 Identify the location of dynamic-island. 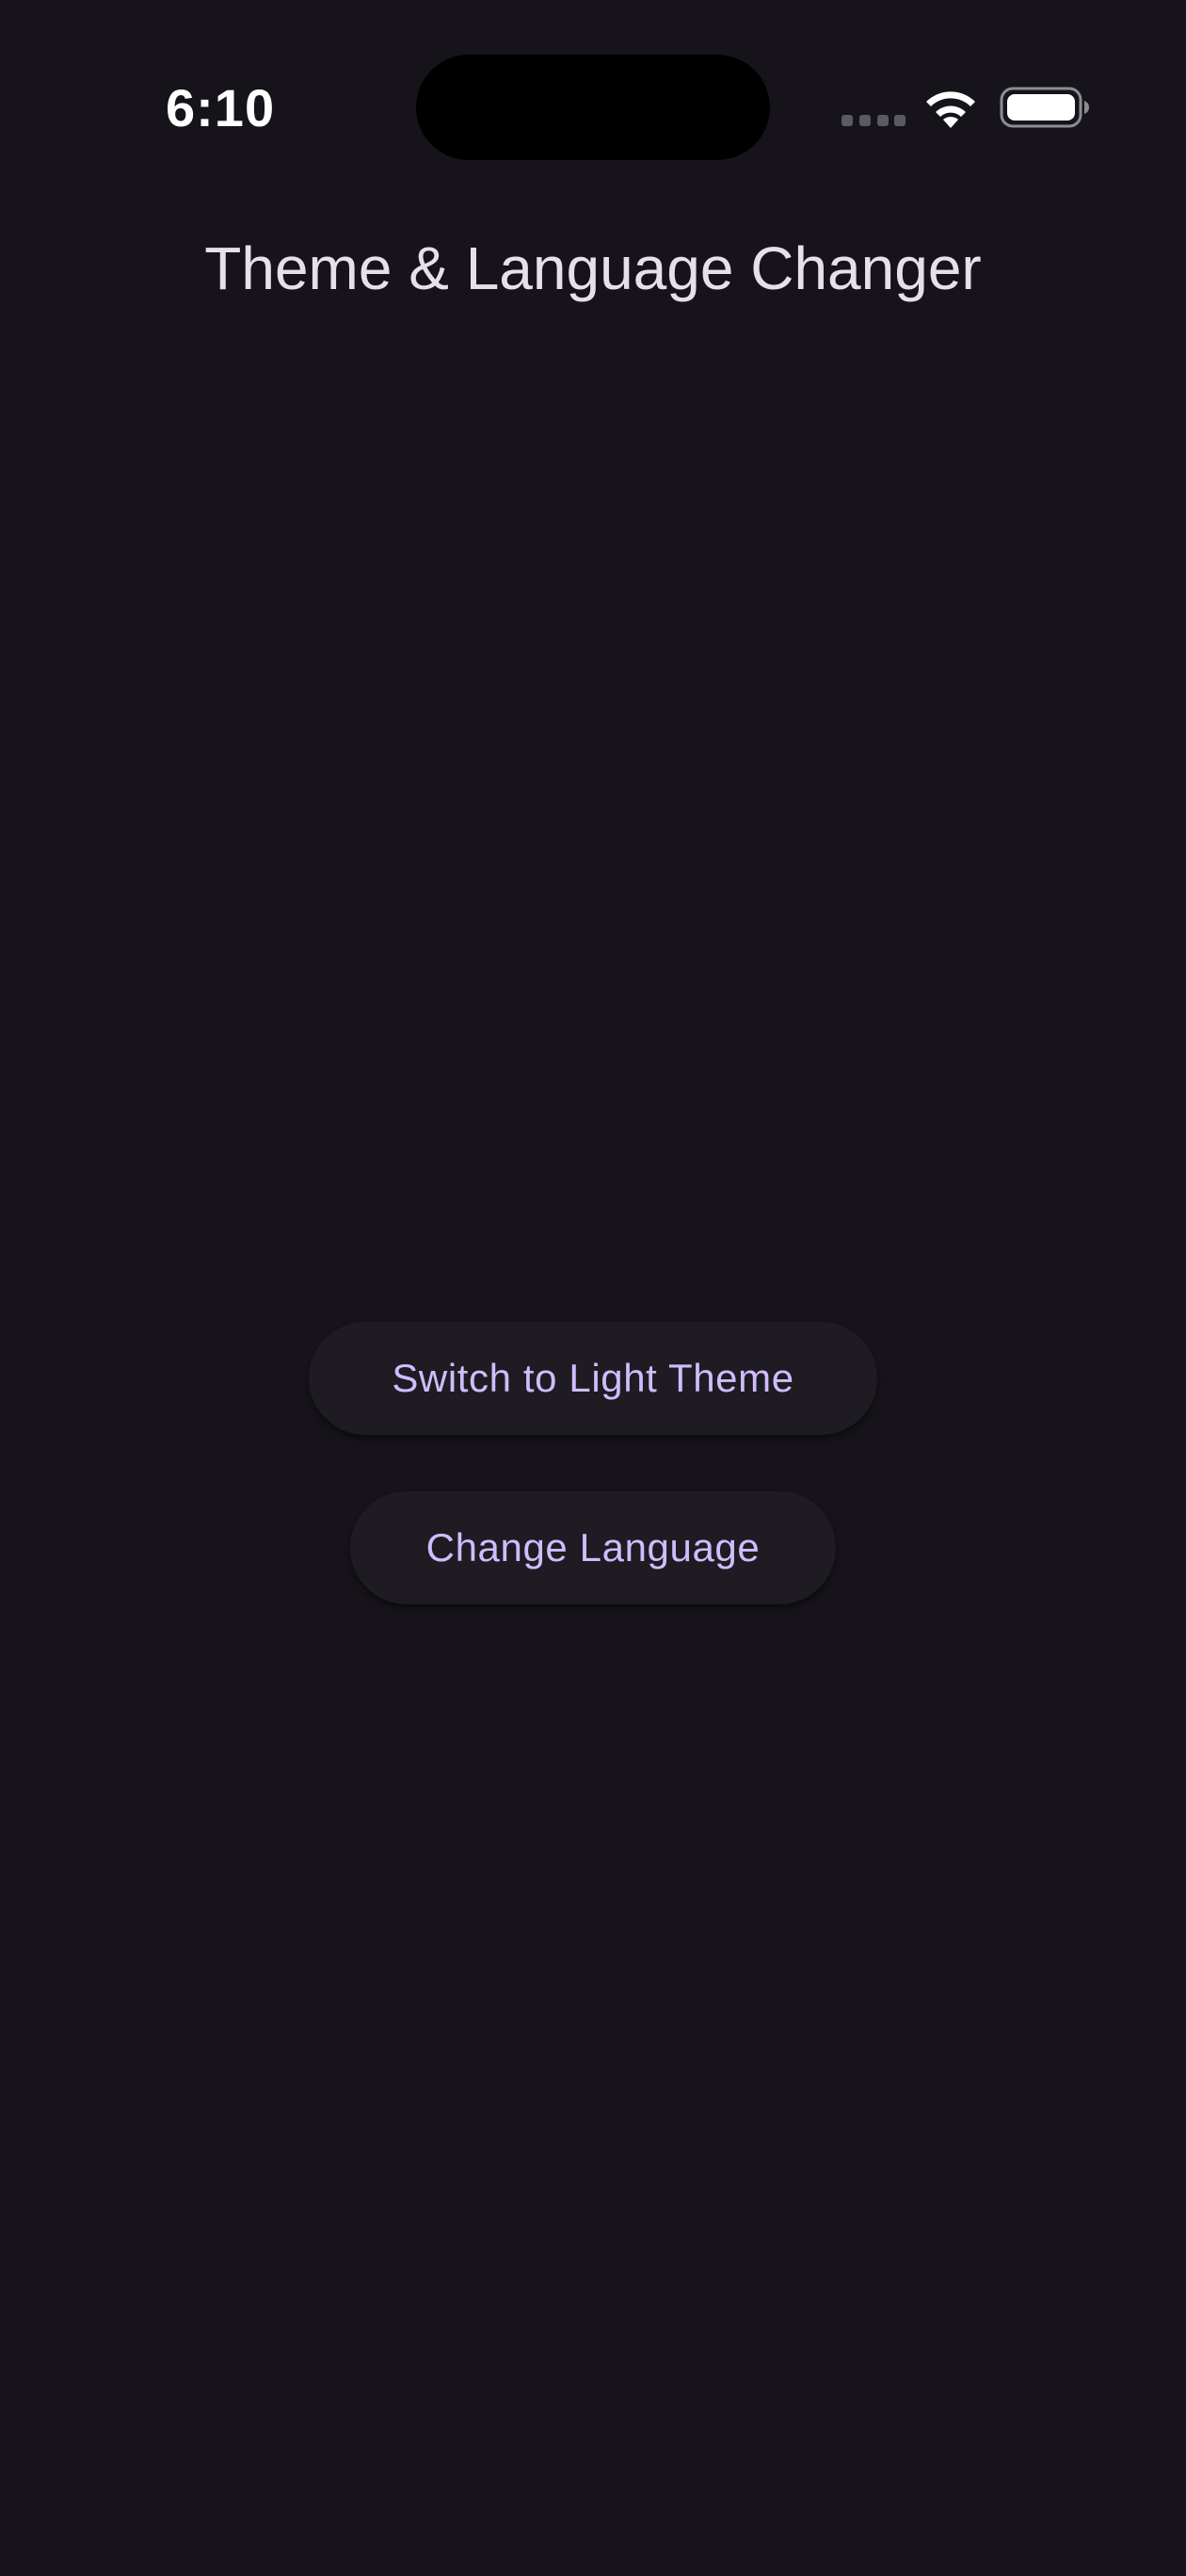
(593, 107).